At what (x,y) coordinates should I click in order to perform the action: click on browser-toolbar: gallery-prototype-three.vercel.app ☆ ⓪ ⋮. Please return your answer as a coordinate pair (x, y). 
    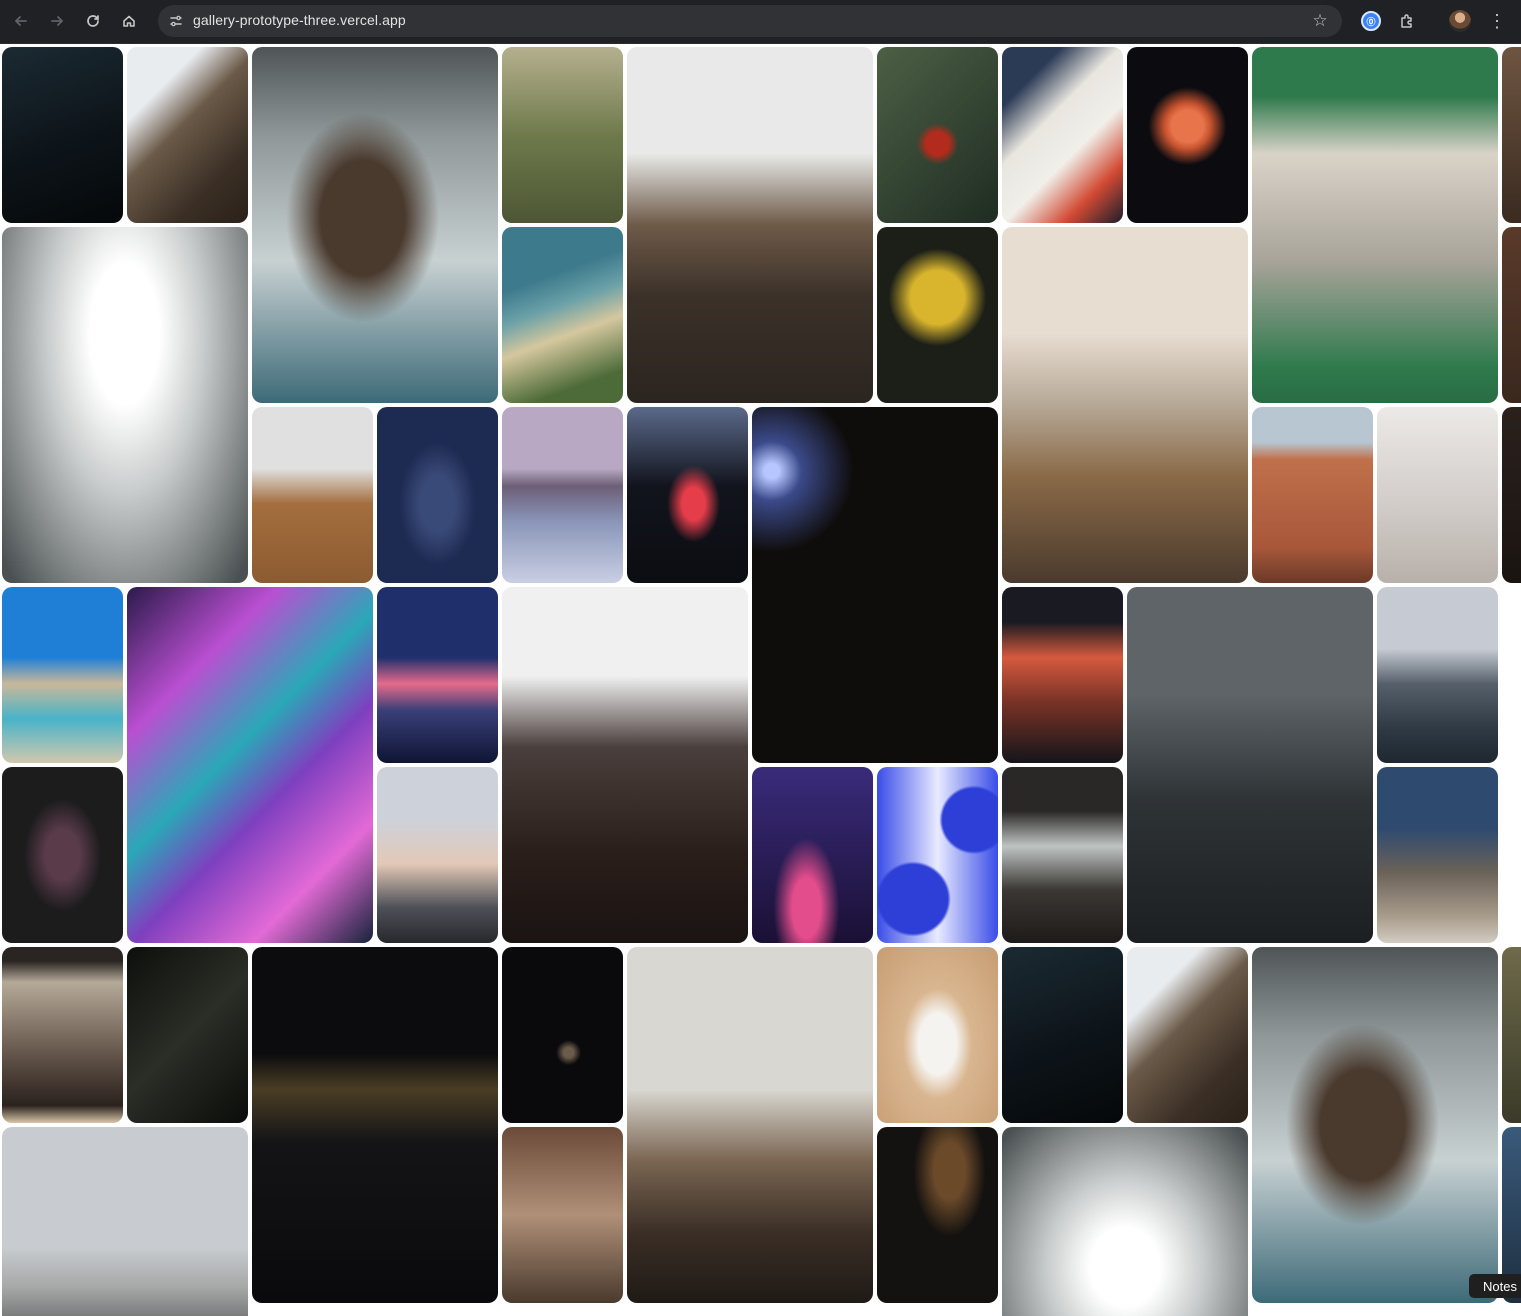
    Looking at the image, I should click on (760, 22).